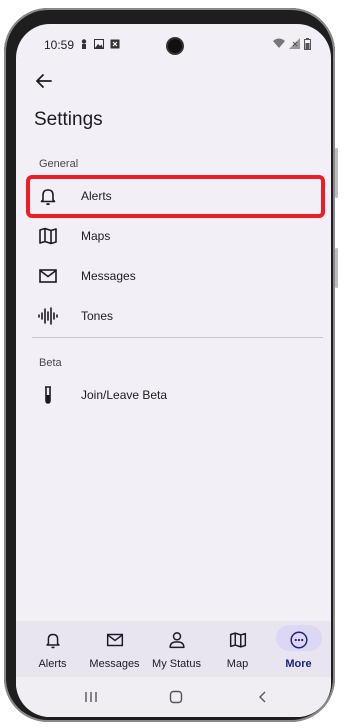 This screenshot has height=728, width=347. I want to click on nav-label: Map, so click(237, 664).